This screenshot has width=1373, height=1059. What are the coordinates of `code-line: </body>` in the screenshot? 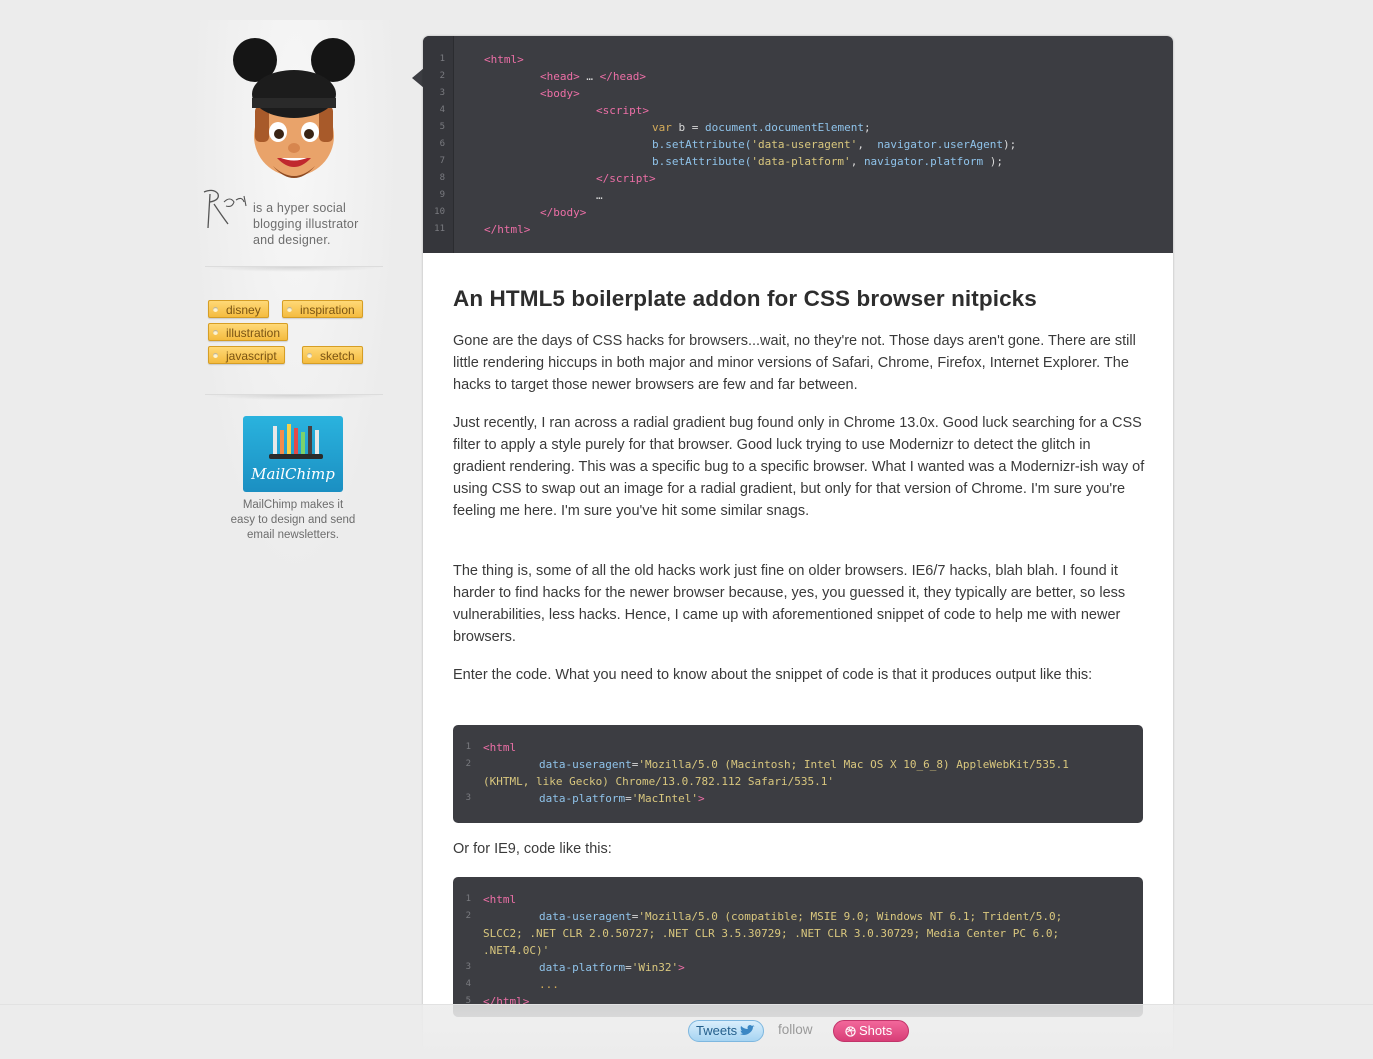 It's located at (563, 212).